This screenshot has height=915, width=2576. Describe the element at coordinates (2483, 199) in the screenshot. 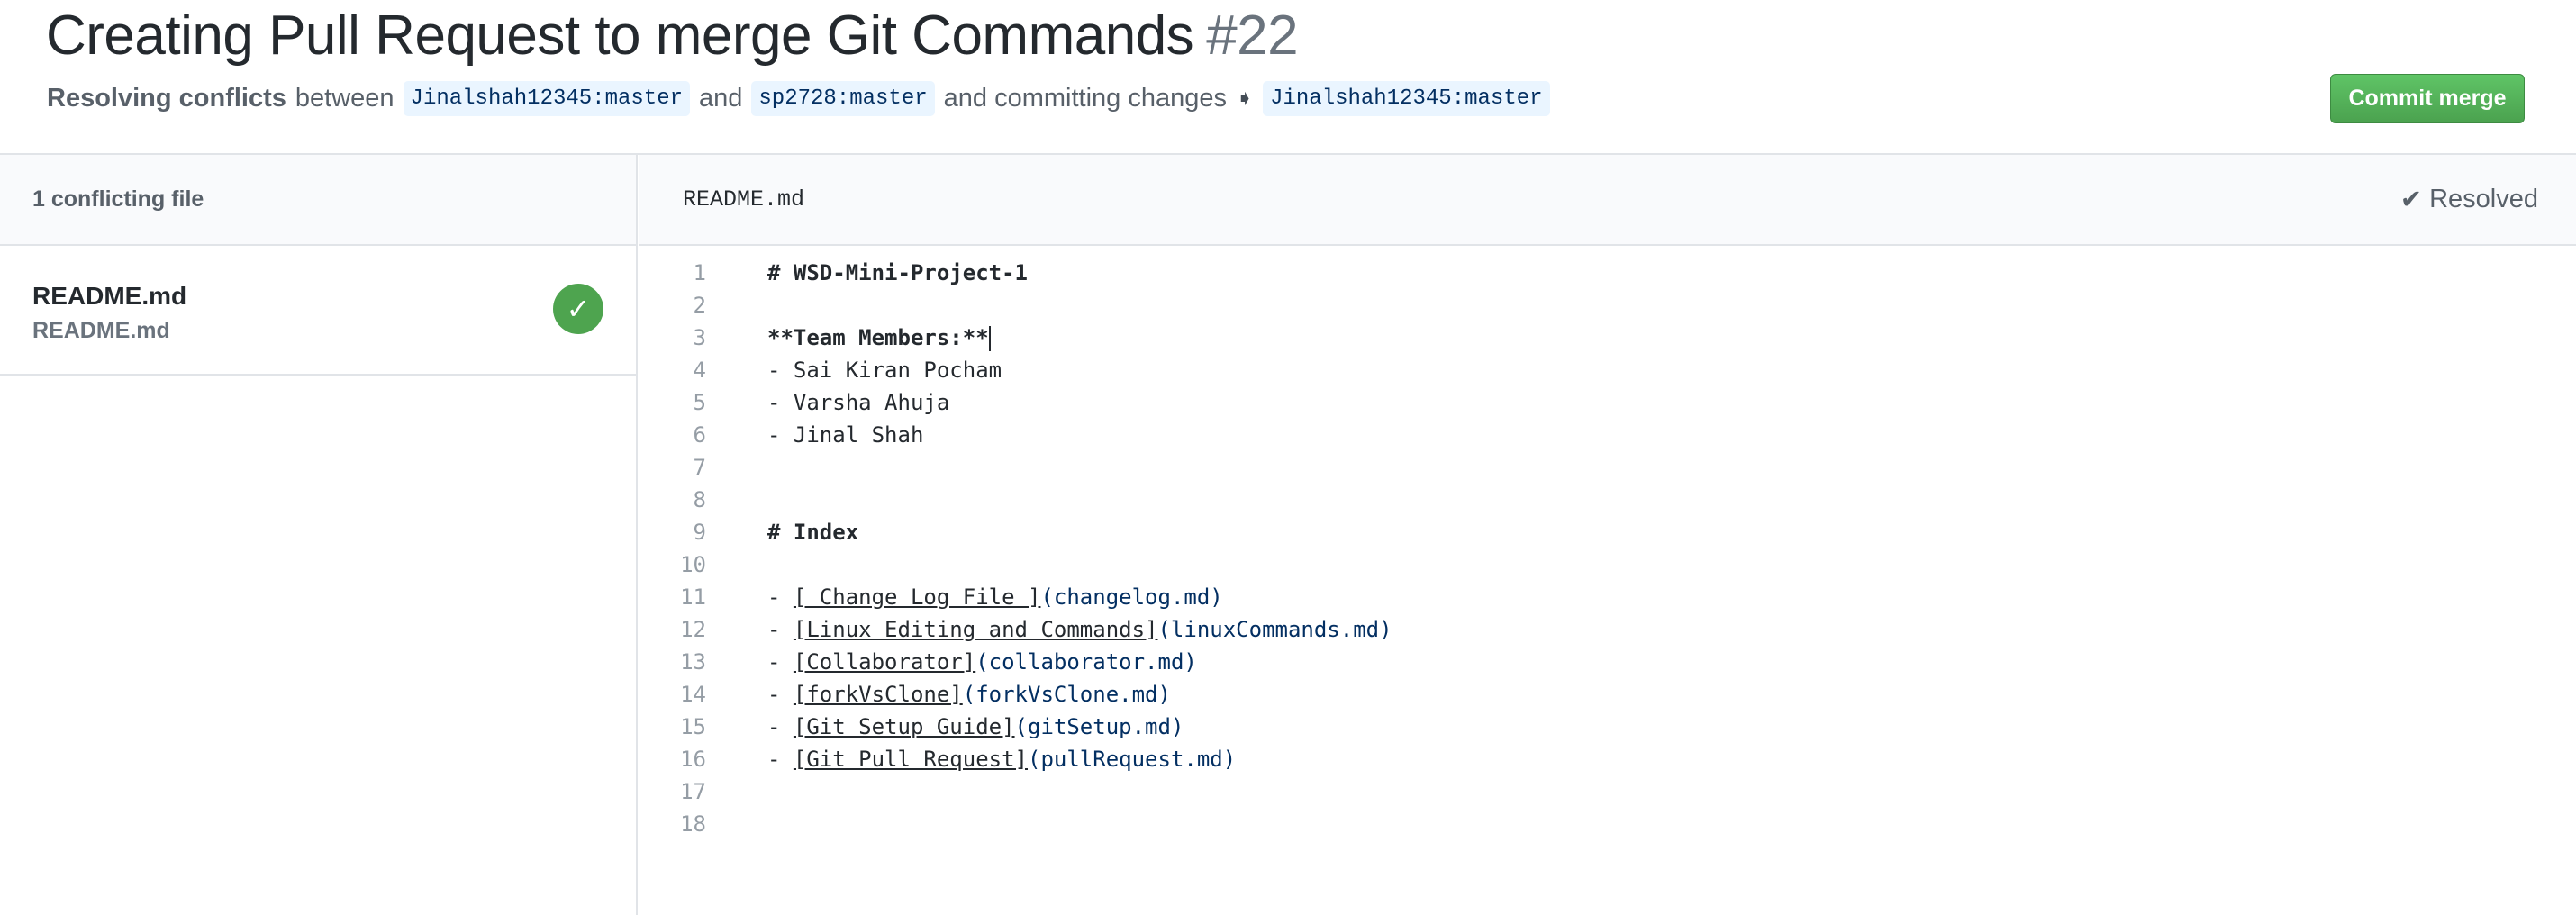

I see `resolved-label: Resolved` at that location.